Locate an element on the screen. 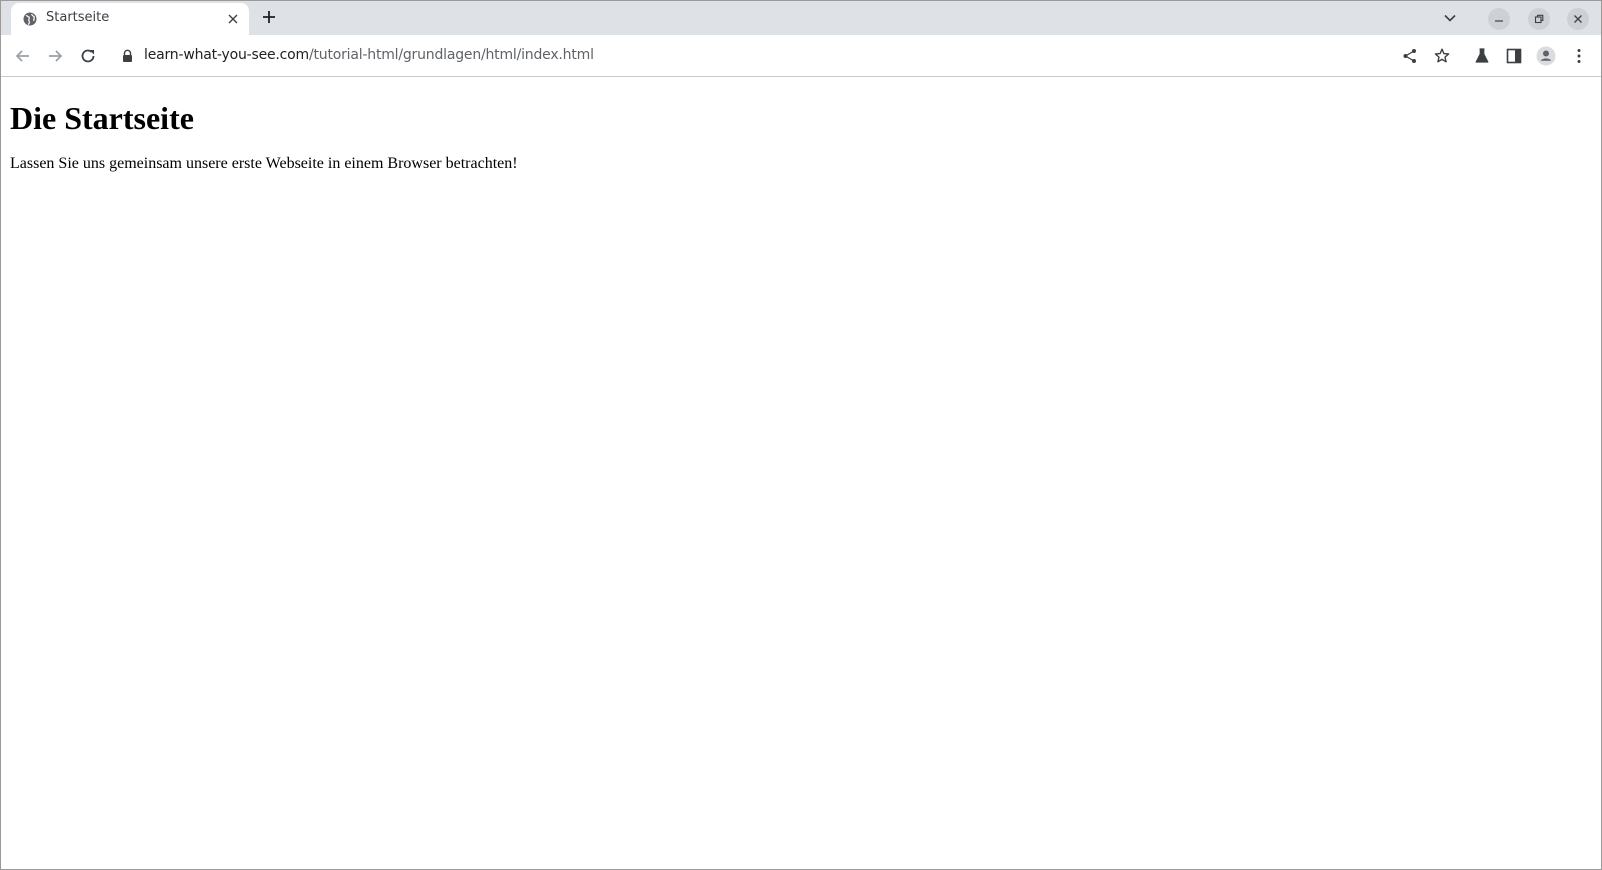 The image size is (1602, 870). chevron-down-icon is located at coordinates (1450, 18).